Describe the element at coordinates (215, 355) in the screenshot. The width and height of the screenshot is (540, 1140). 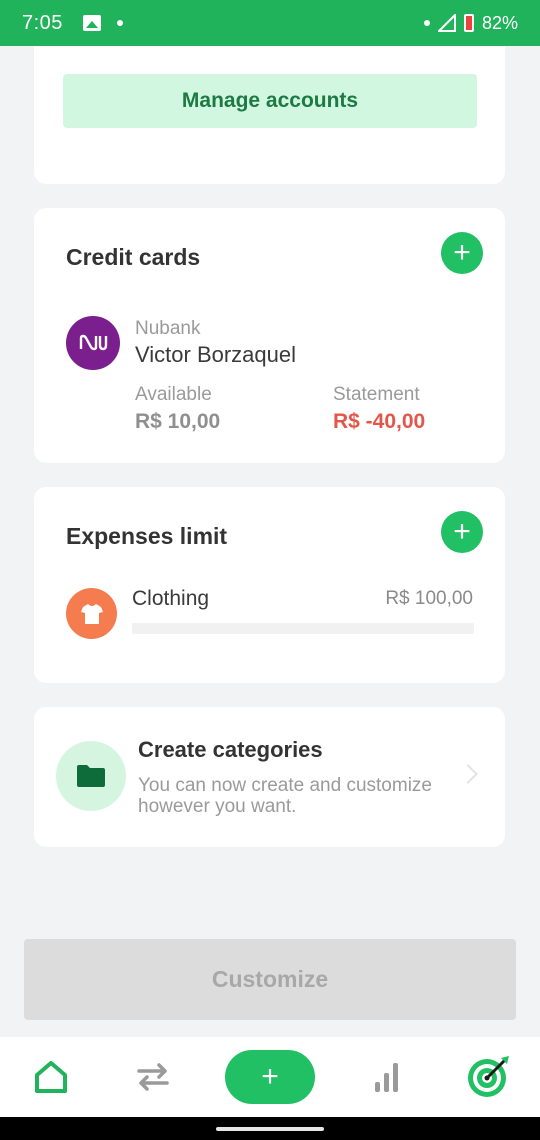
I see `card-holder-name: Victor Borzaquel` at that location.